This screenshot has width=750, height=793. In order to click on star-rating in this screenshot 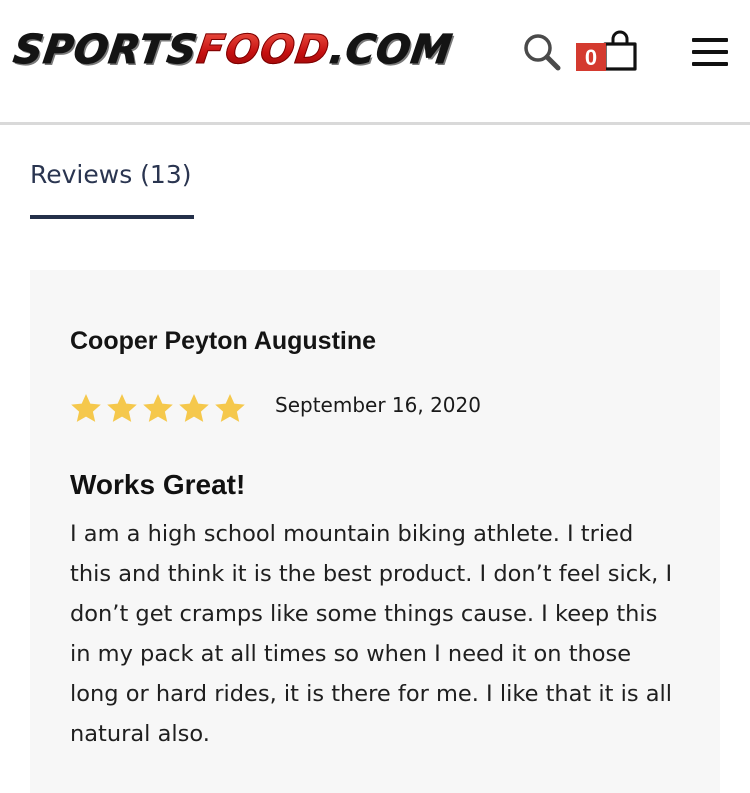, I will do `click(158, 409)`.